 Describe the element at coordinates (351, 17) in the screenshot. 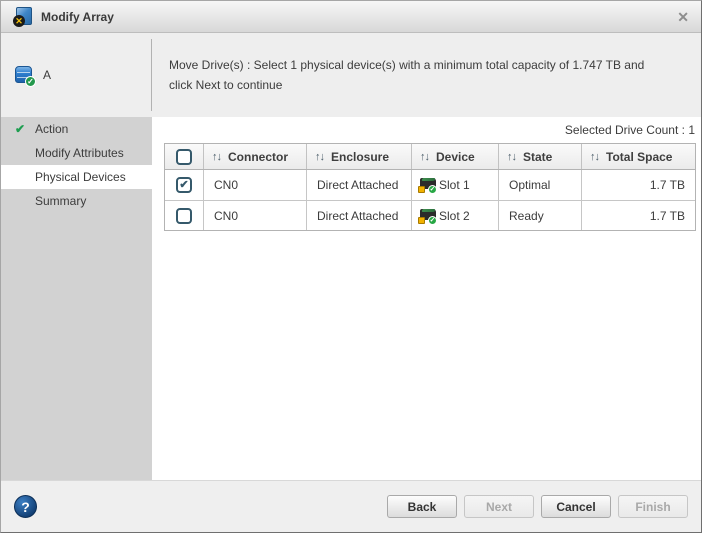

I see `title-bar: ✕ Modify Array ✕` at that location.